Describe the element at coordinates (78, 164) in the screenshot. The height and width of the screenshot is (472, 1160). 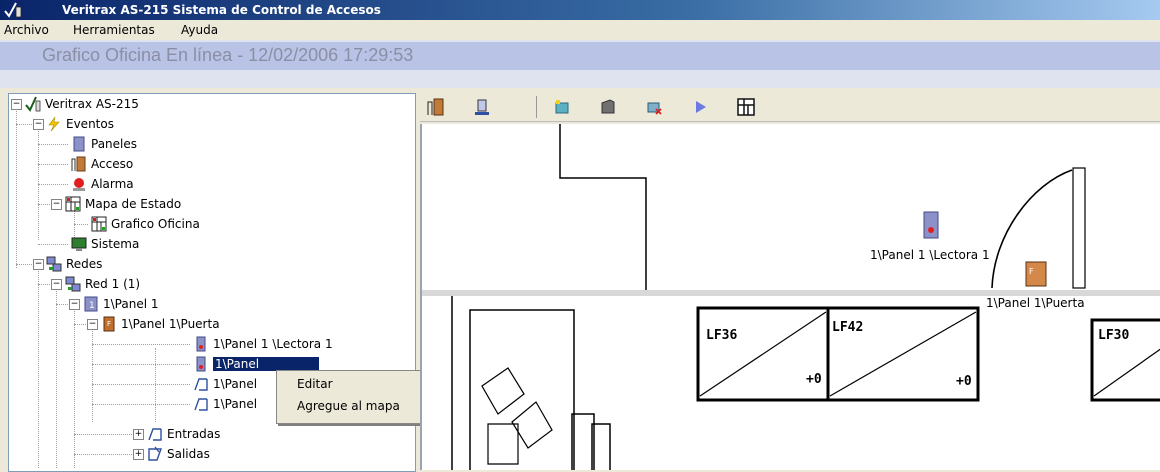
I see `door-icon` at that location.